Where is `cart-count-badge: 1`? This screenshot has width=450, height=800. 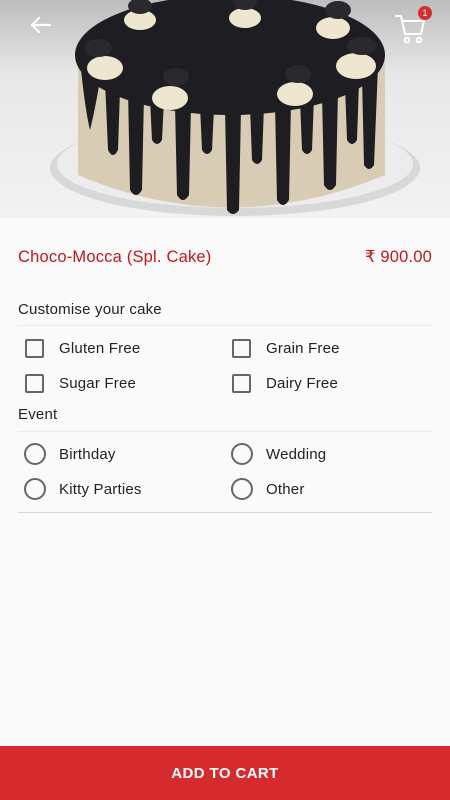 cart-count-badge: 1 is located at coordinates (425, 13).